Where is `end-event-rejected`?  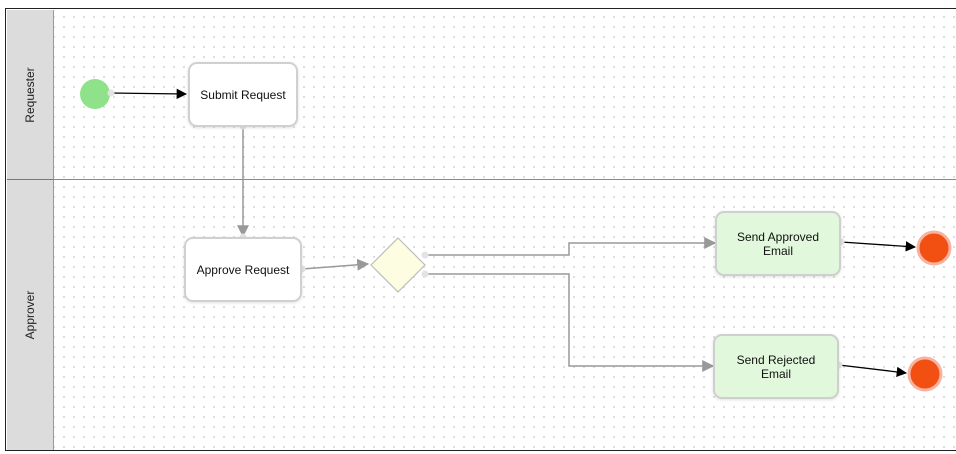 end-event-rejected is located at coordinates (925, 374).